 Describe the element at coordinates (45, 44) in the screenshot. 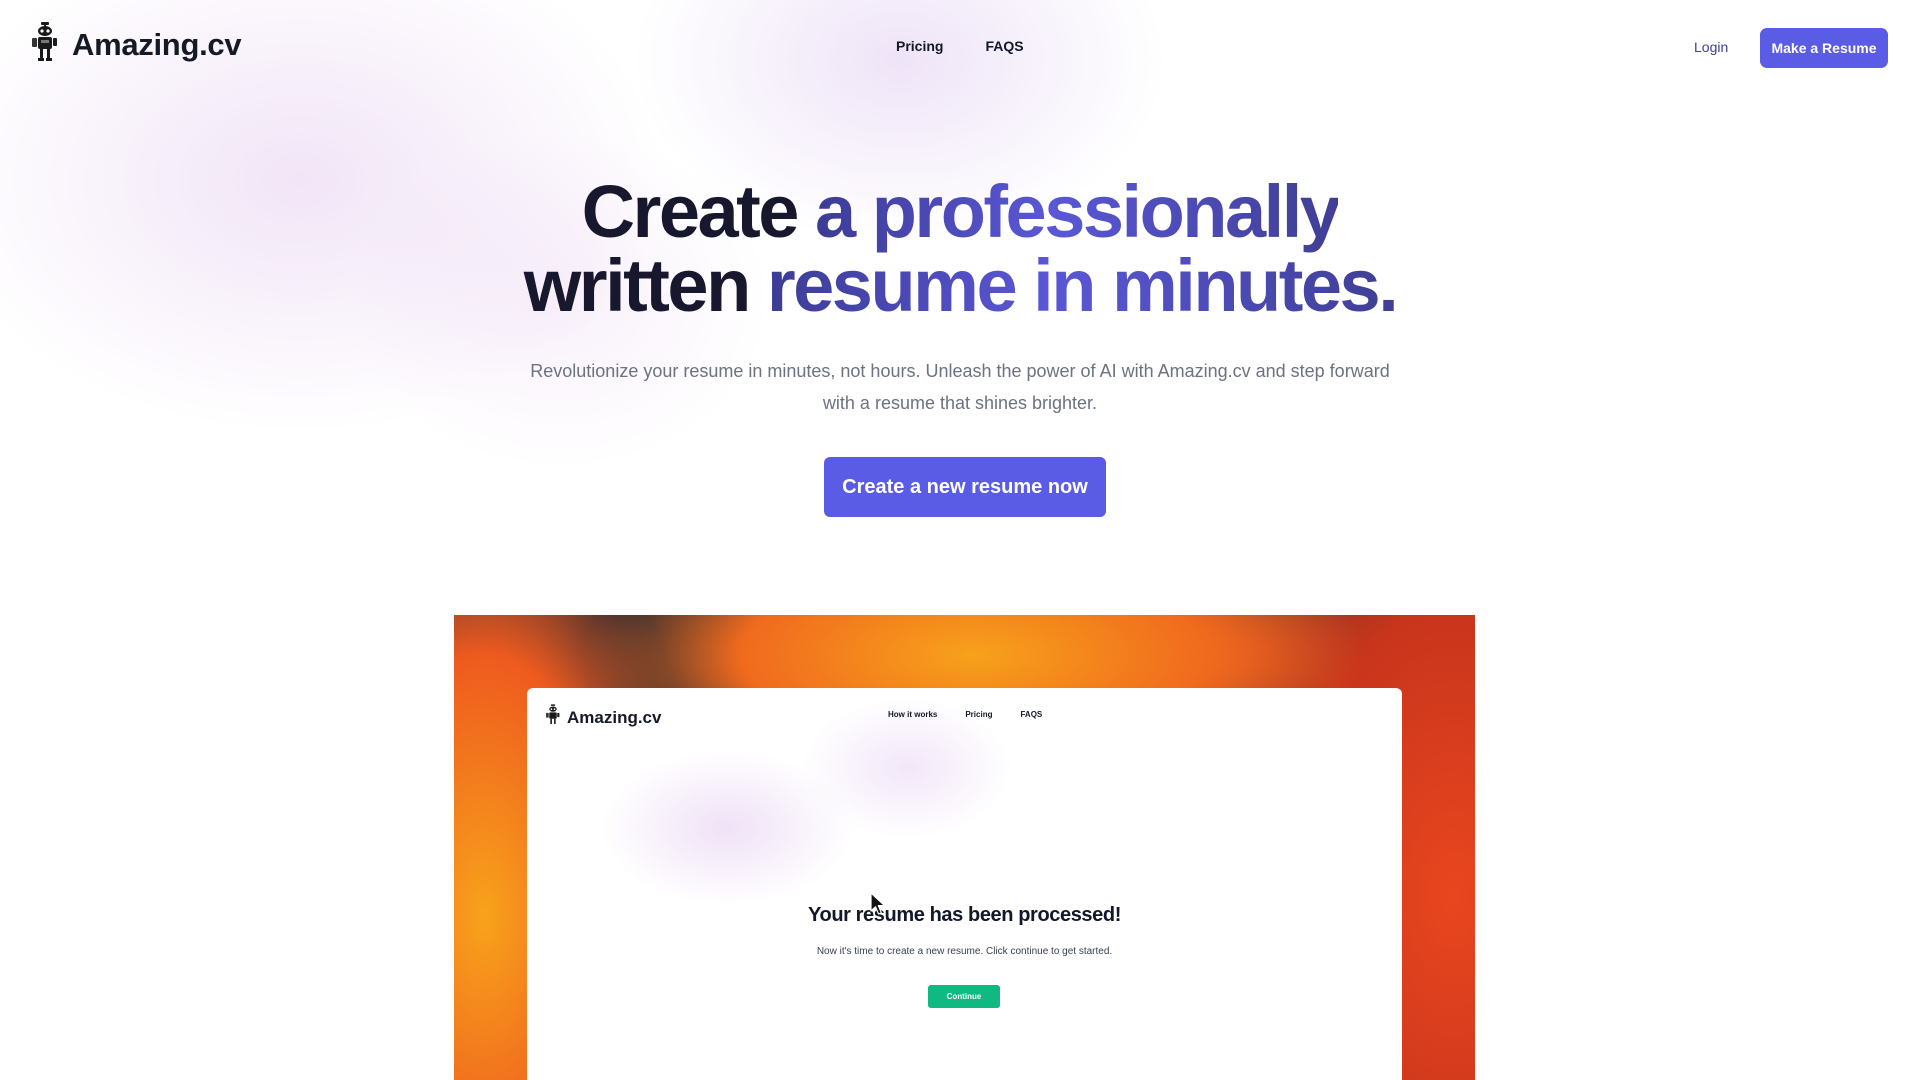

I see `robot-icon` at that location.